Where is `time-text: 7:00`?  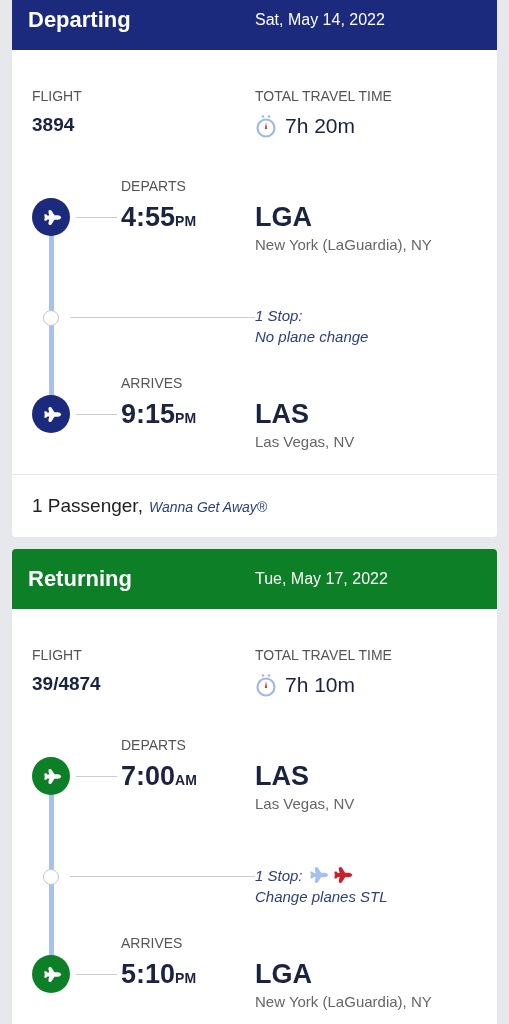
time-text: 7:00 is located at coordinates (148, 776).